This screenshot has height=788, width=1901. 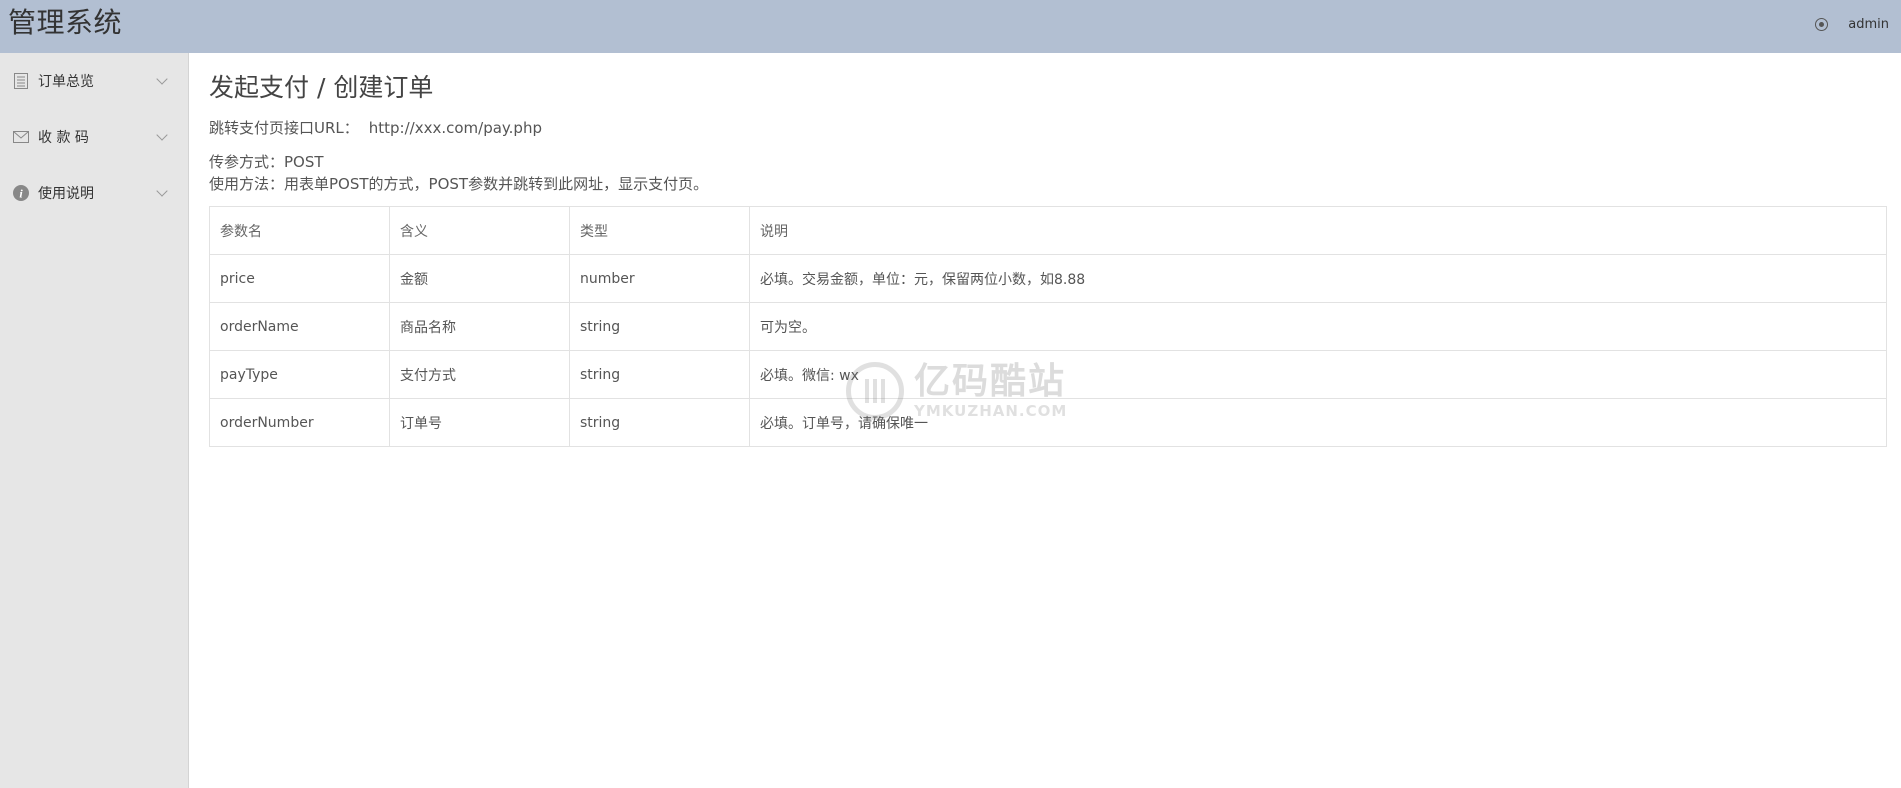 What do you see at coordinates (65, 22) in the screenshot?
I see `app-title: 管理系统` at bounding box center [65, 22].